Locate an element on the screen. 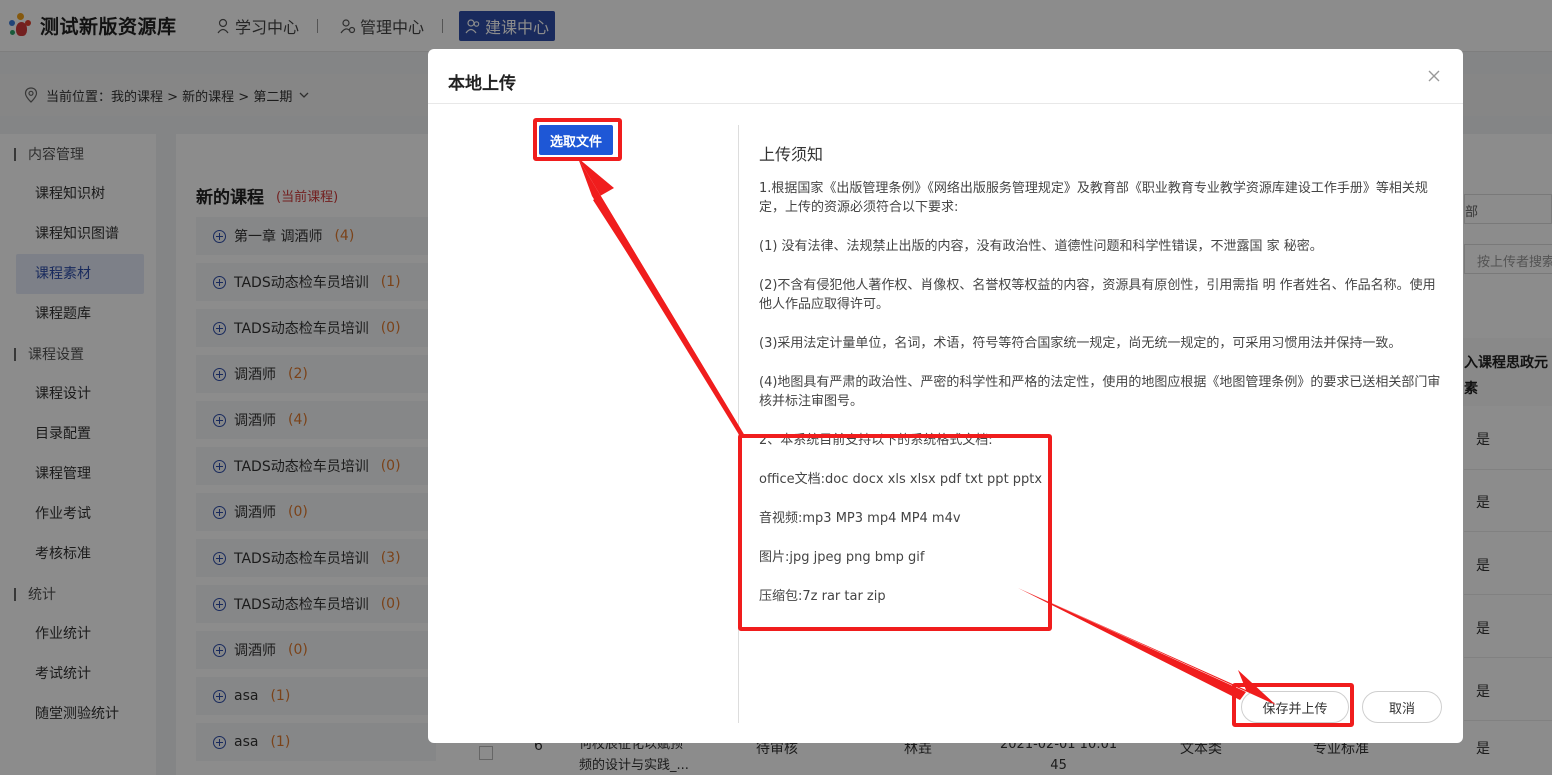 This screenshot has width=1552, height=775. annotation-highlight-formats is located at coordinates (895, 532).